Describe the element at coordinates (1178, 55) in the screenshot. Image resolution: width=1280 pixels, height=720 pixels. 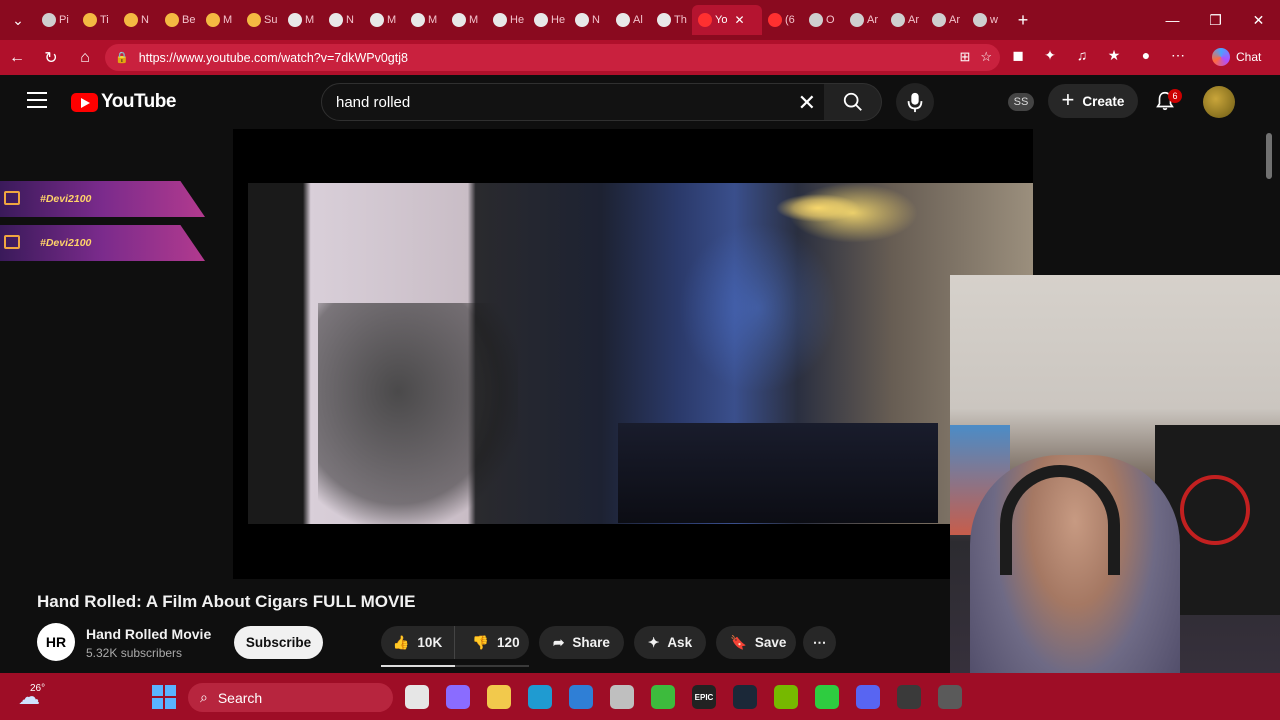
I see `more-tools-icon: ⋯` at that location.